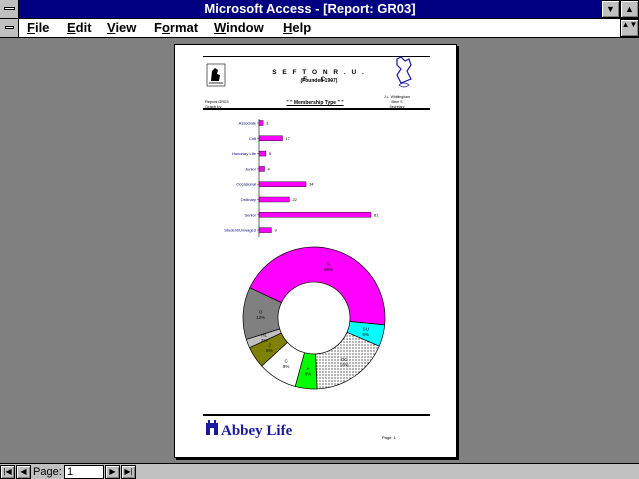 This screenshot has height=479, width=639. I want to click on bar-category-label: Colt, so click(253, 138).